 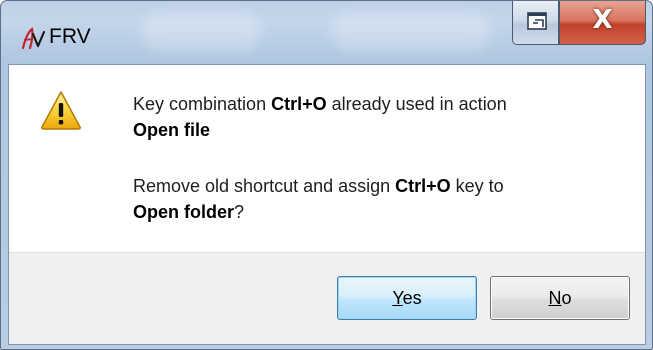 What do you see at coordinates (555, 298) in the screenshot?
I see `no-mnemonic: N` at bounding box center [555, 298].